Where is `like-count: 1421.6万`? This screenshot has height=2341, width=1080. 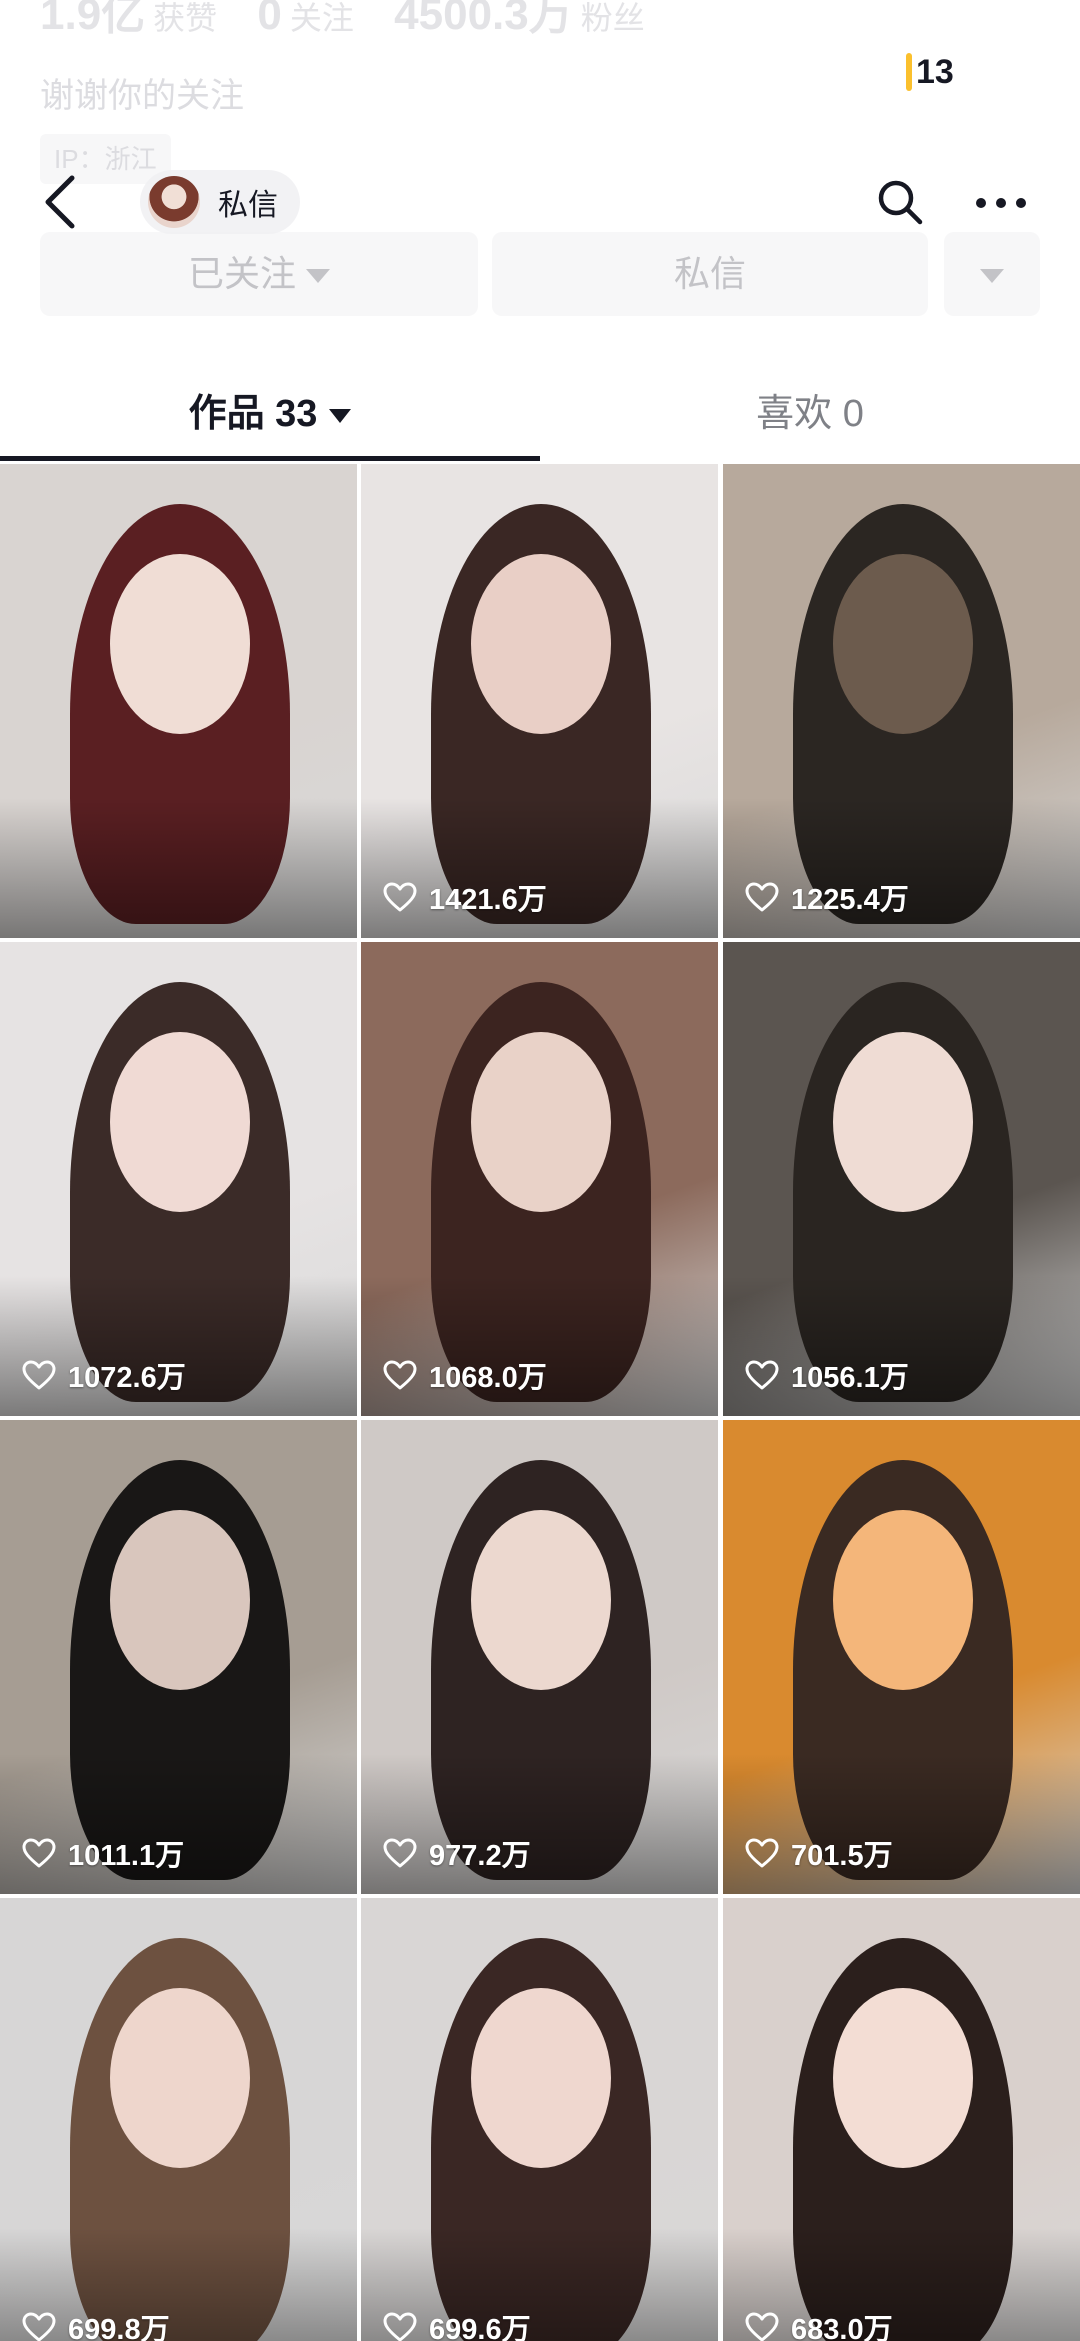
like-count: 1421.6万 is located at coordinates (465, 897).